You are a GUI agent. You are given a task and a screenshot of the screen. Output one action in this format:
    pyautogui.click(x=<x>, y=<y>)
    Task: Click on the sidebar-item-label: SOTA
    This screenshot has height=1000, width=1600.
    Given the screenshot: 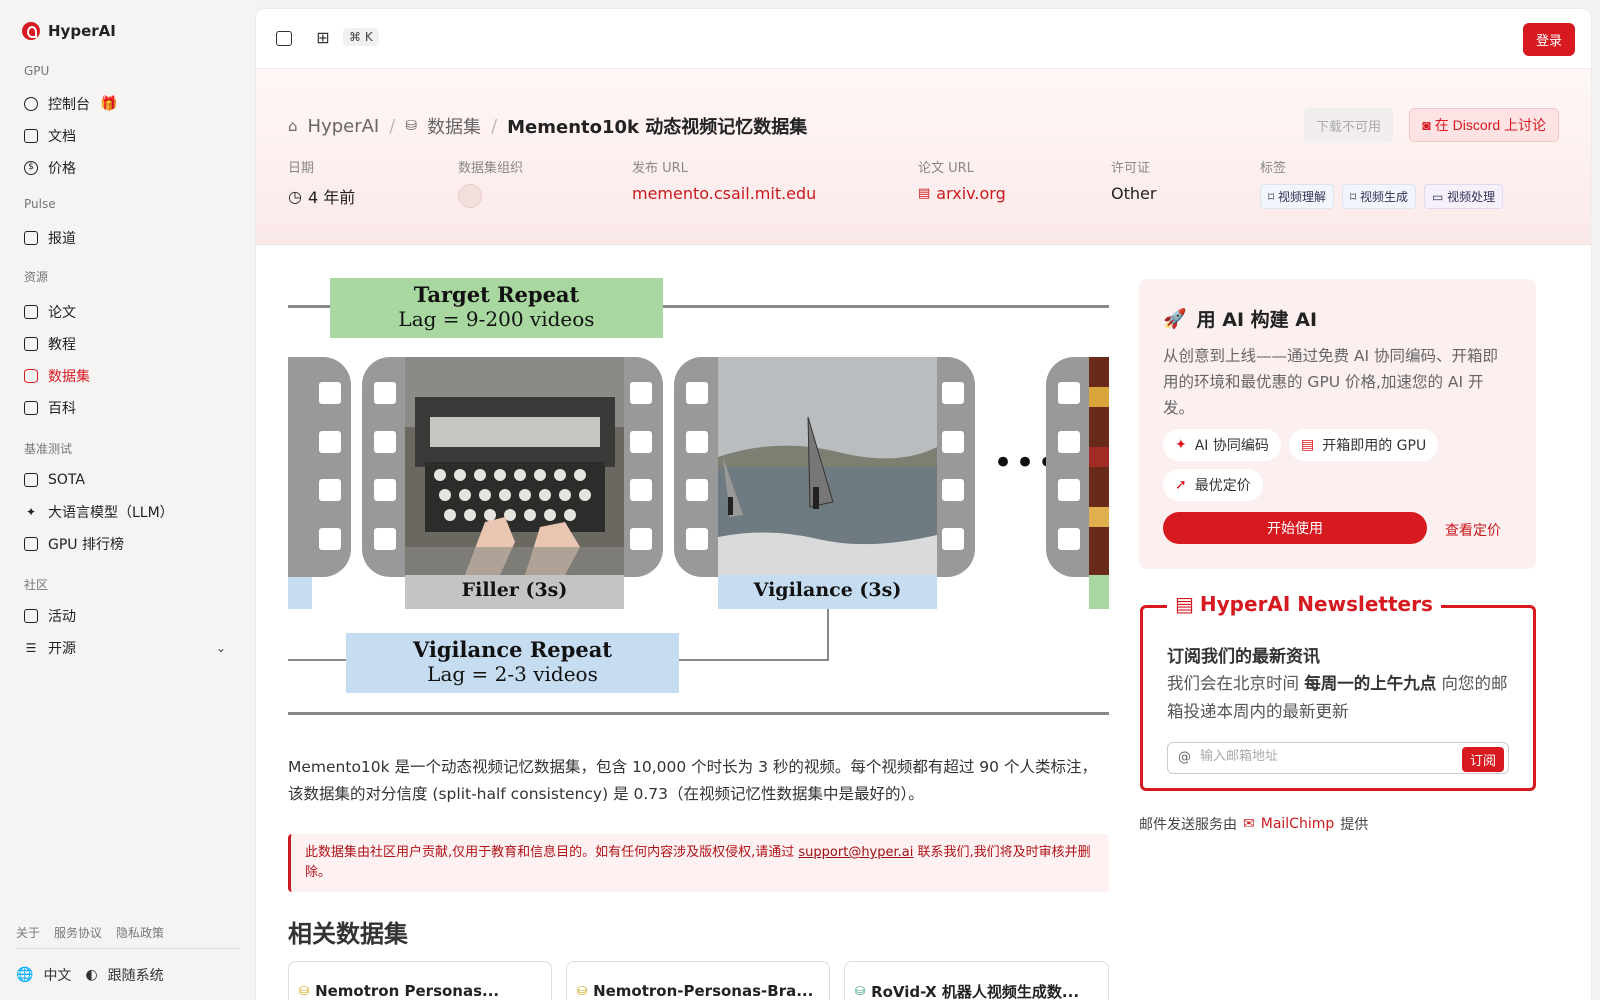 What is the action you would take?
    pyautogui.click(x=66, y=480)
    